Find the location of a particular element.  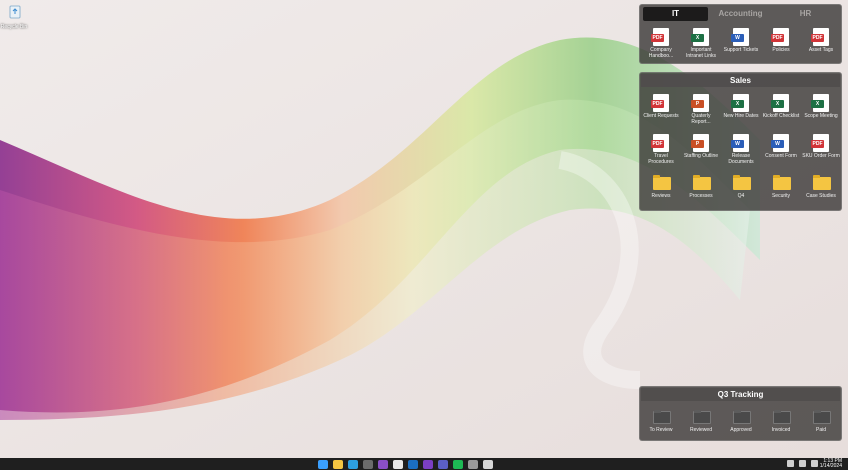

outlook-icon is located at coordinates (413, 464).